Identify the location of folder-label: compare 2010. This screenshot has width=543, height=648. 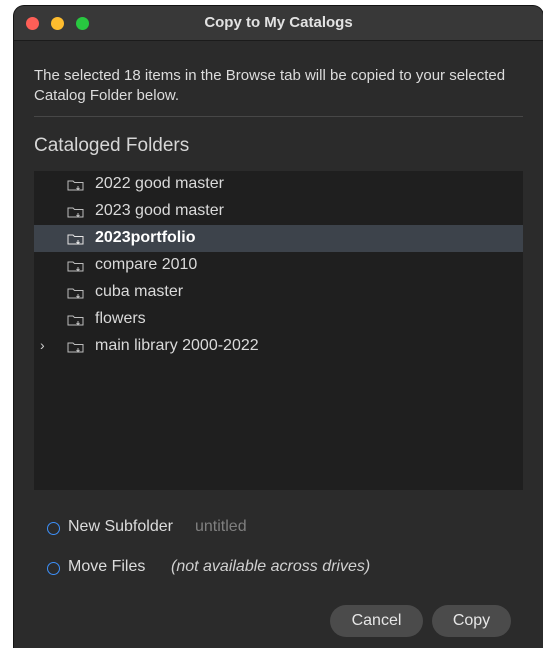
(146, 264).